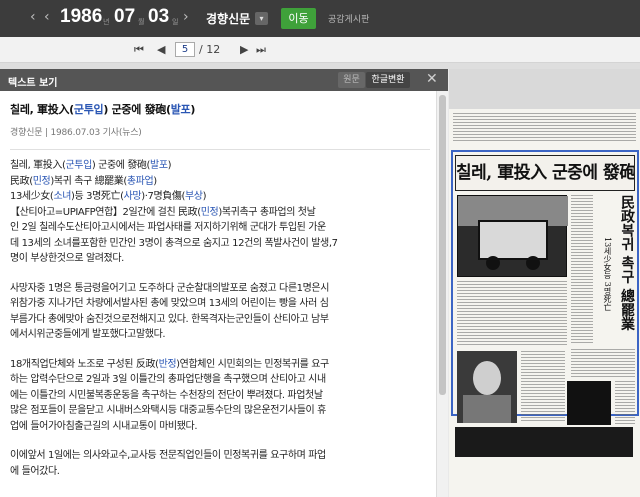 The height and width of the screenshot is (497, 640). What do you see at coordinates (224, 80) in the screenshot?
I see `panel-header: 텍스트 보기 원문 한글변환 ✕` at bounding box center [224, 80].